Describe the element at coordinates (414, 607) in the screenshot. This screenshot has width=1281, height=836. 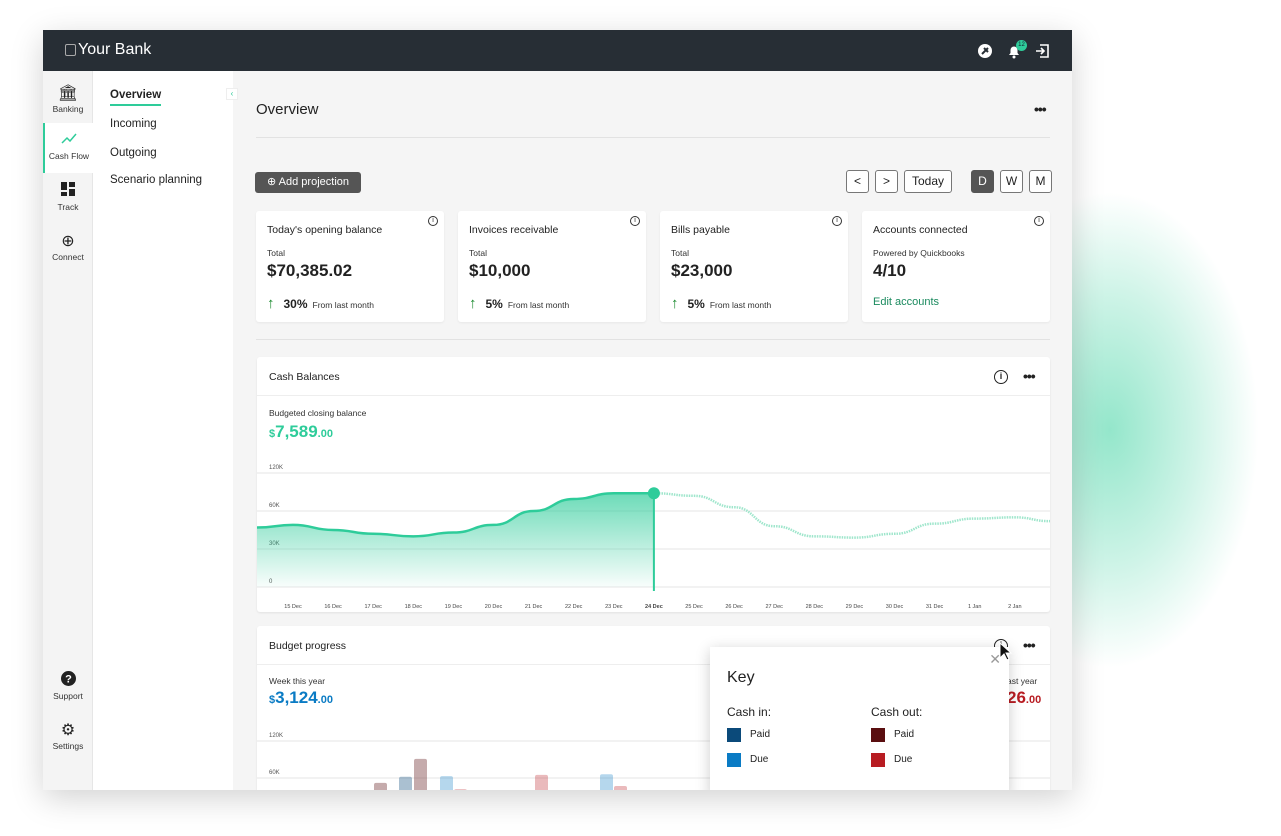
I see `x-tick-label: 18 Dec` at that location.